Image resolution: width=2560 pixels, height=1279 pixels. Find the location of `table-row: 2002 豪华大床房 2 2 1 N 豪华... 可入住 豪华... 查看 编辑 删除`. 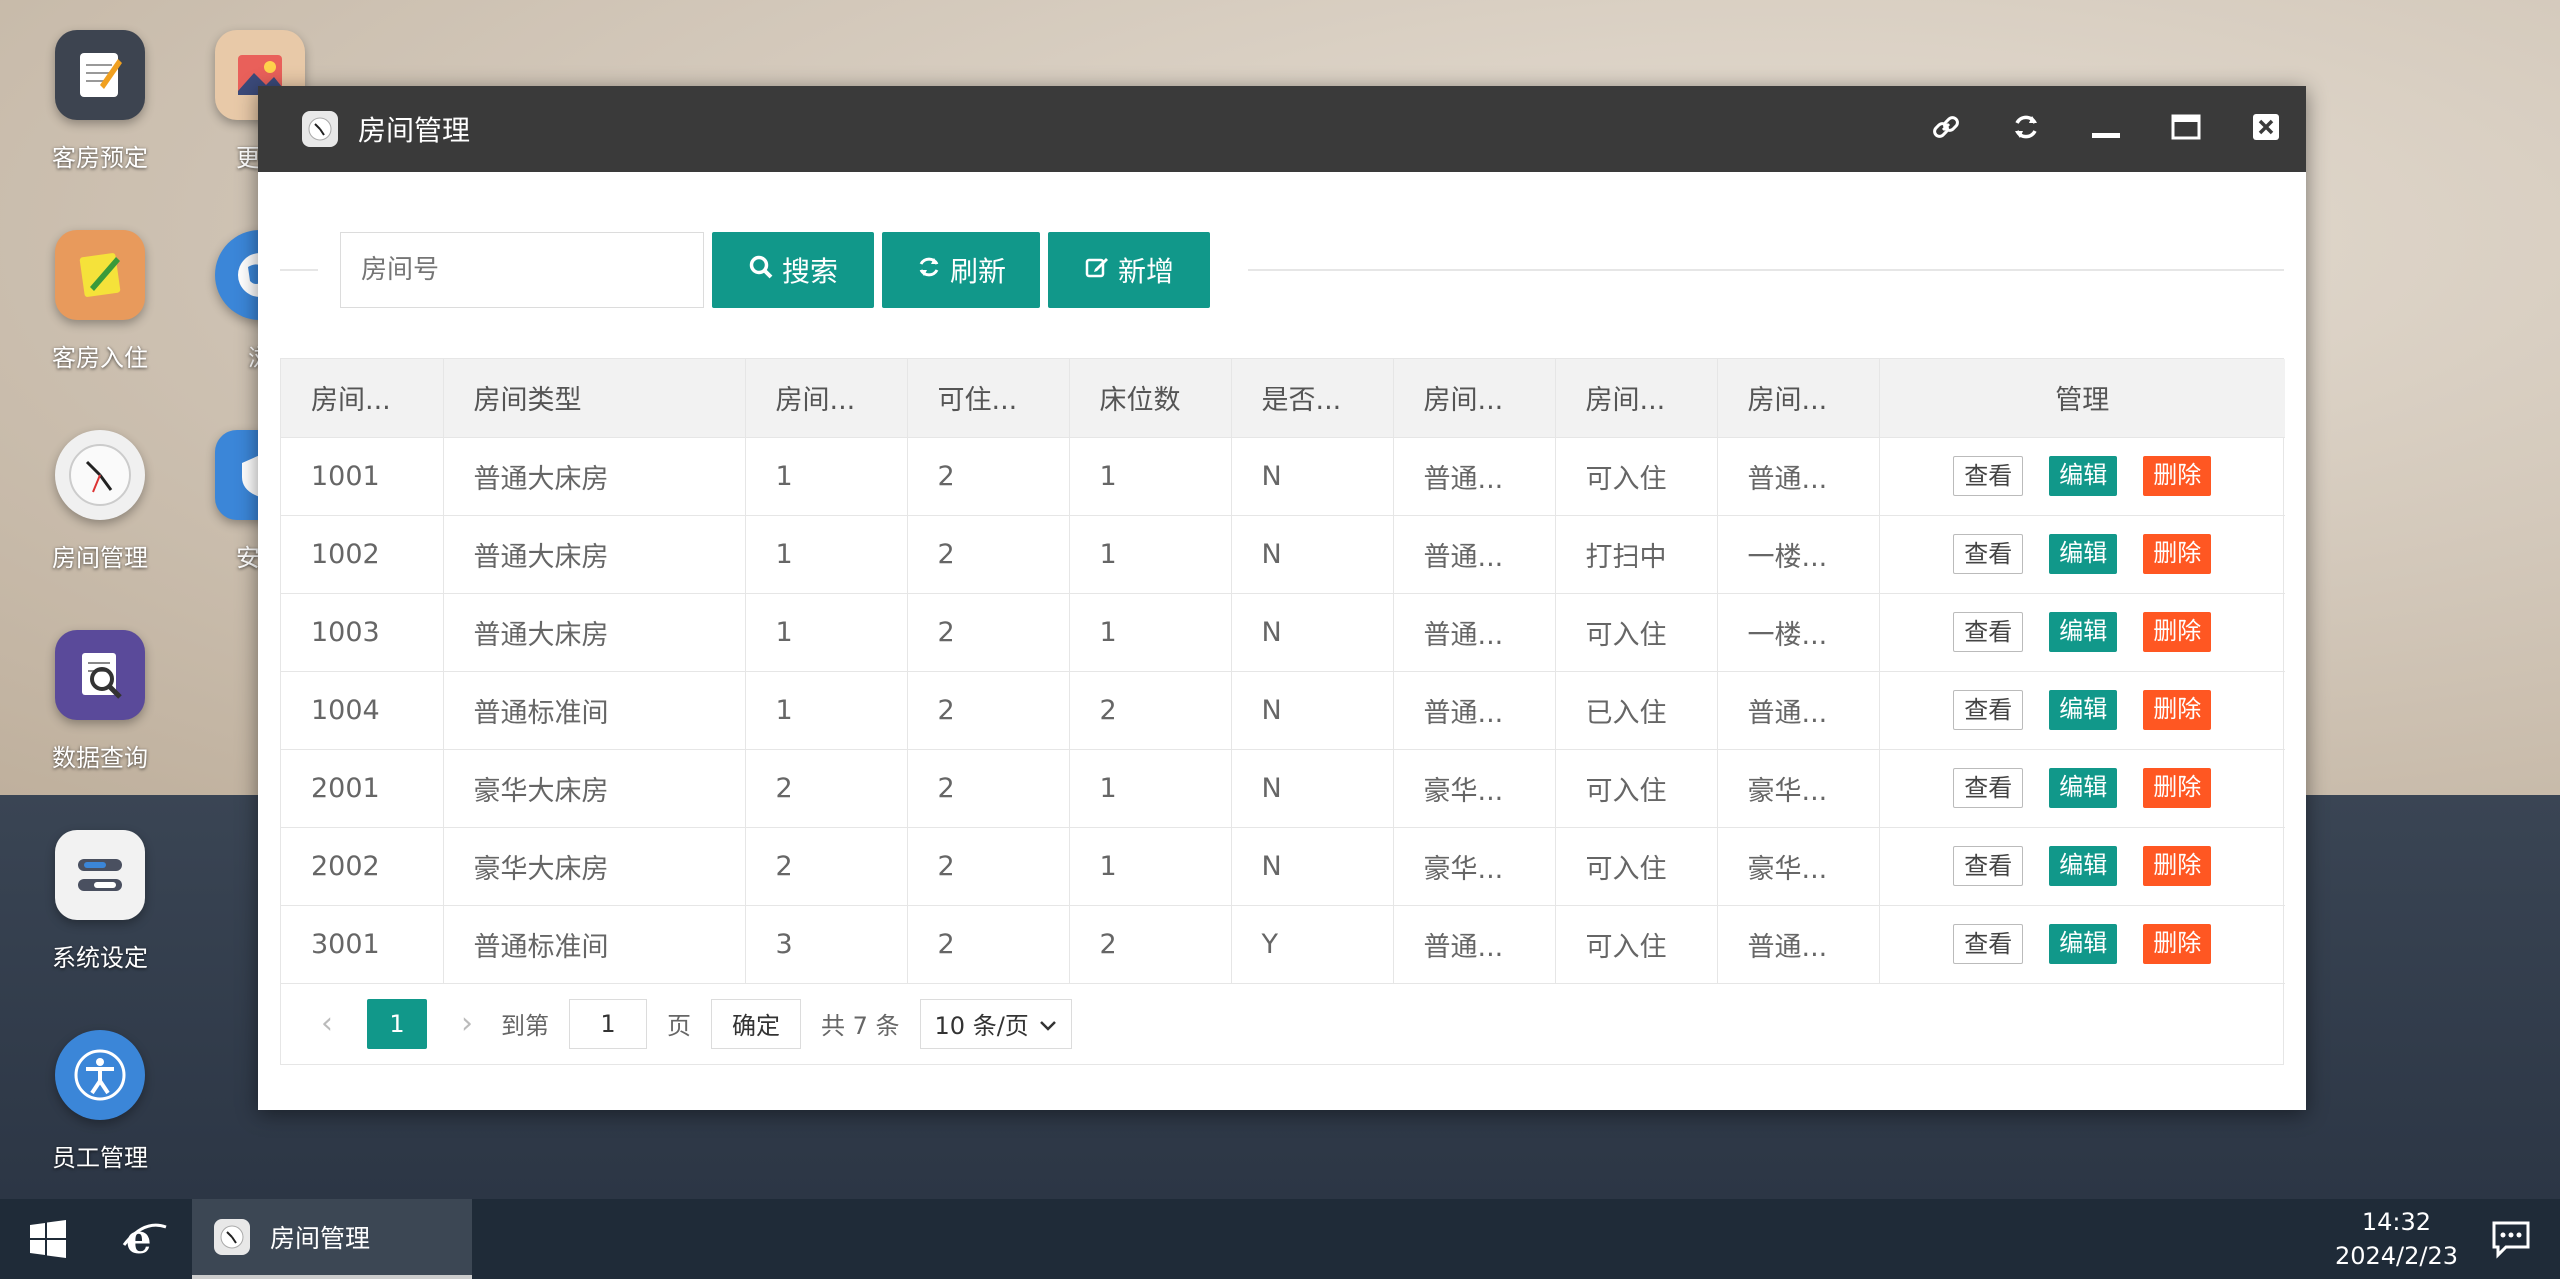

table-row: 2002 豪华大床房 2 2 1 N 豪华... 可入住 豪华... 查看 编辑 删除 is located at coordinates (1283, 866).